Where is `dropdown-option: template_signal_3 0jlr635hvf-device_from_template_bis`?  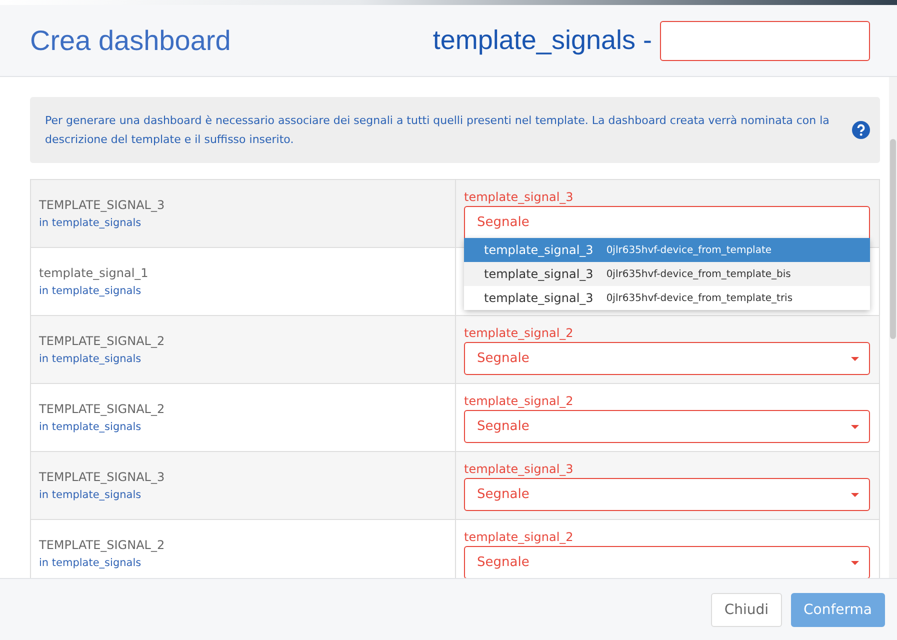
dropdown-option: template_signal_3 0jlr635hvf-device_from_template_bis is located at coordinates (667, 274).